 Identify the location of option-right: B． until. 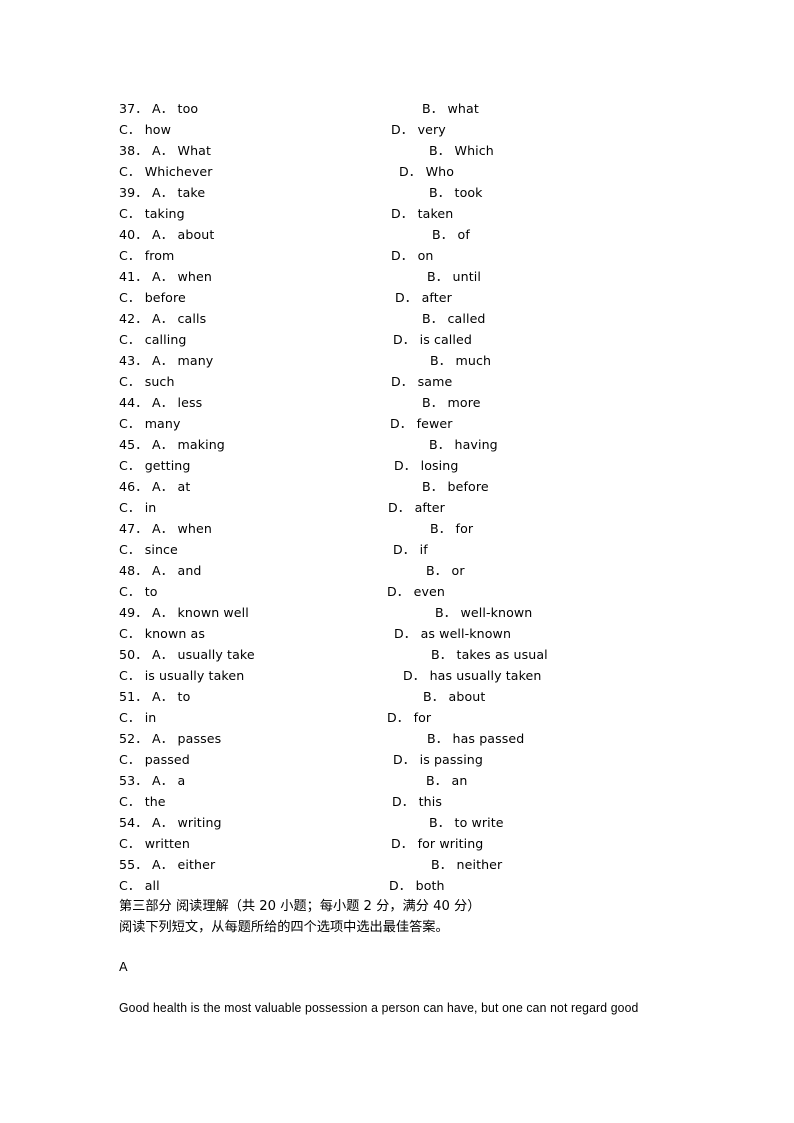
(454, 276).